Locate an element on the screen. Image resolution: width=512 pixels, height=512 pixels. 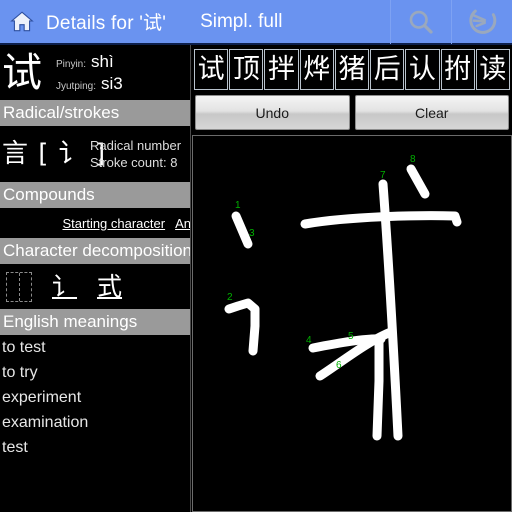
page-title: Details for '试' is located at coordinates (106, 23).